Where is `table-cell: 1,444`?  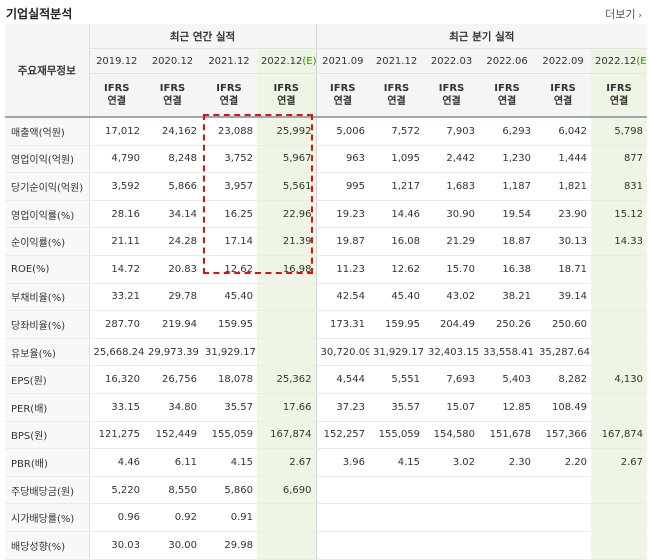
table-cell: 1,444 is located at coordinates (563, 159).